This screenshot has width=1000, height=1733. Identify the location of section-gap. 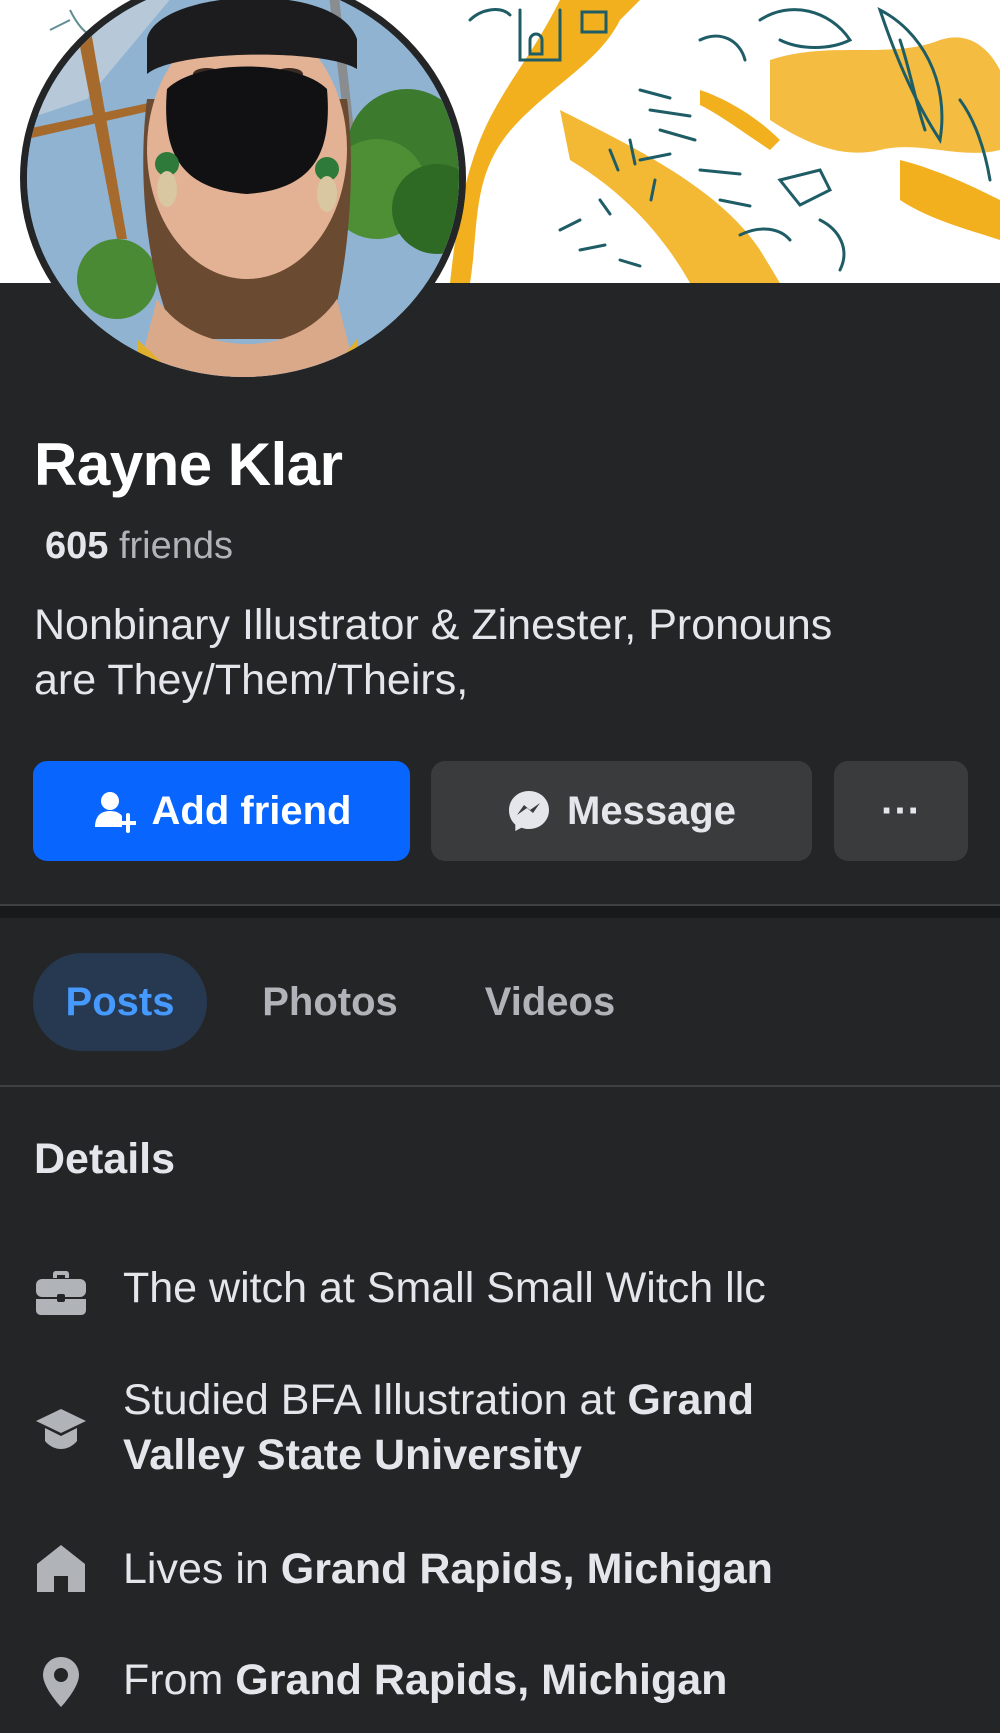
(500, 912).